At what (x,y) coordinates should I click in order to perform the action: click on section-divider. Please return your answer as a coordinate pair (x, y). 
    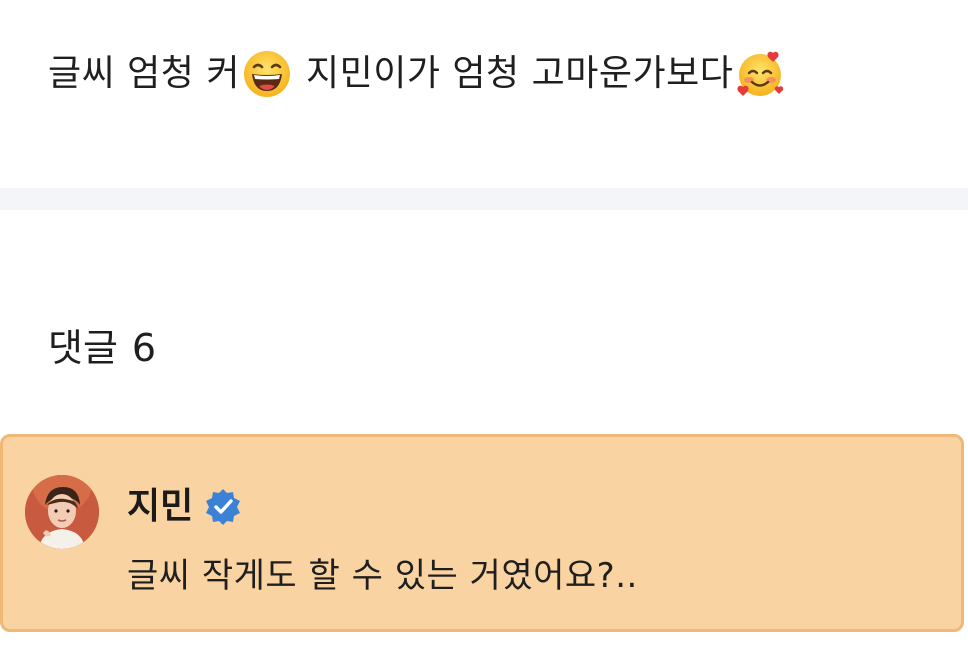
    Looking at the image, I should click on (484, 199).